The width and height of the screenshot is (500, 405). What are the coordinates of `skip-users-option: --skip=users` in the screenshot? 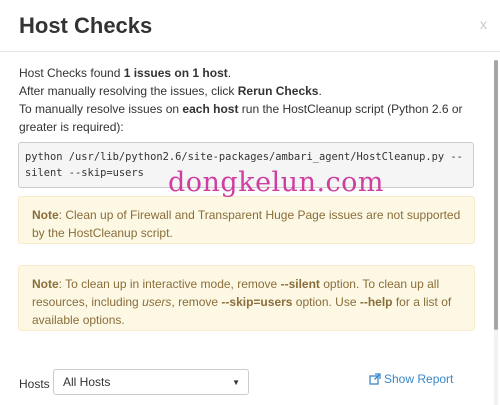 It's located at (257, 302).